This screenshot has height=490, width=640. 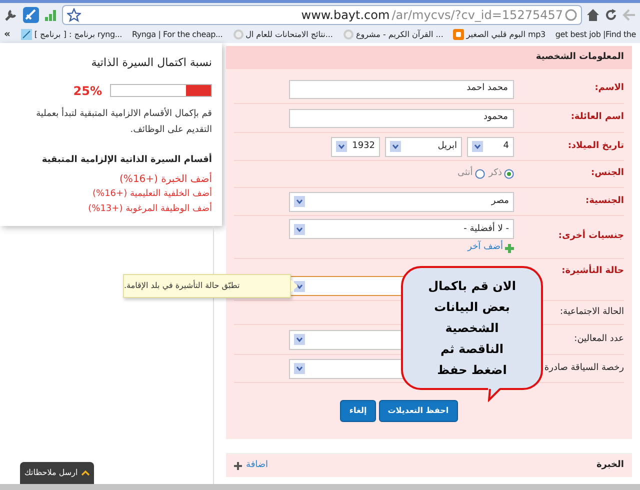 What do you see at coordinates (591, 237) in the screenshot?
I see `field-label: جنسيات أخرى:` at bounding box center [591, 237].